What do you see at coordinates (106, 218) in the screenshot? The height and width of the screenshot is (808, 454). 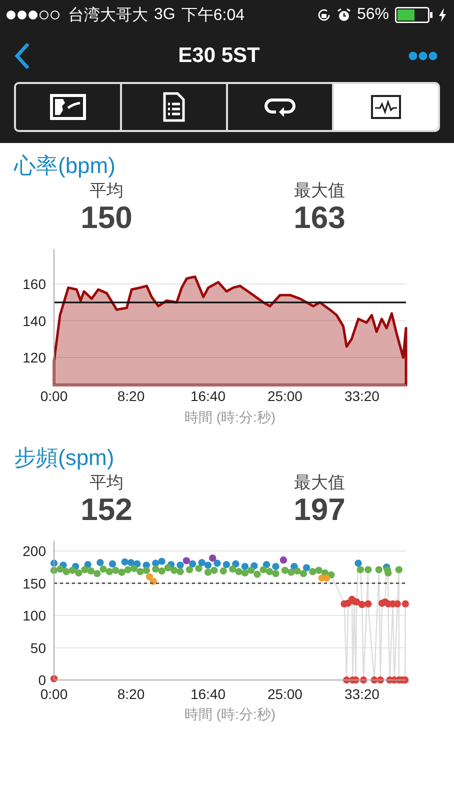 I see `stat-value: 150` at bounding box center [106, 218].